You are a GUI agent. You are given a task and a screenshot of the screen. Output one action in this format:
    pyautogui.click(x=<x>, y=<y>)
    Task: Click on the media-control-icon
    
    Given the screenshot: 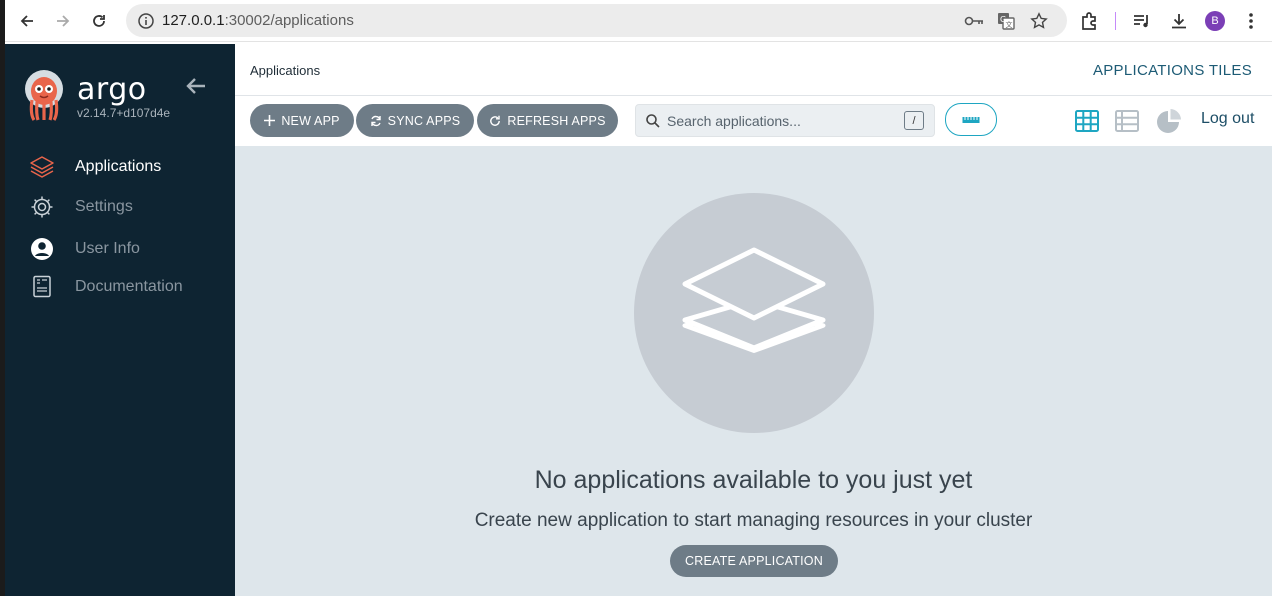 What is the action you would take?
    pyautogui.click(x=1142, y=21)
    